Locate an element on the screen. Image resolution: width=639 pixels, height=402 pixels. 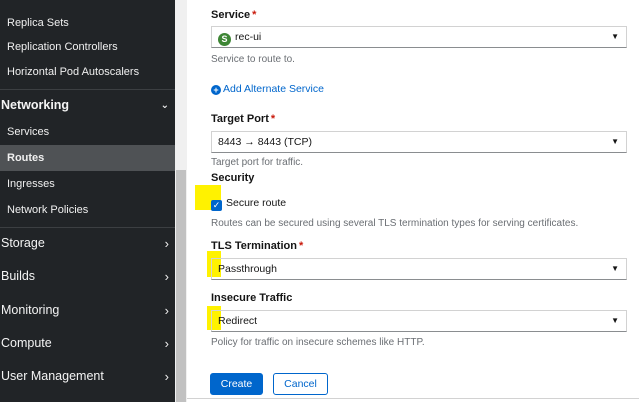
sidebar-item-label: Routes is located at coordinates (26, 158).